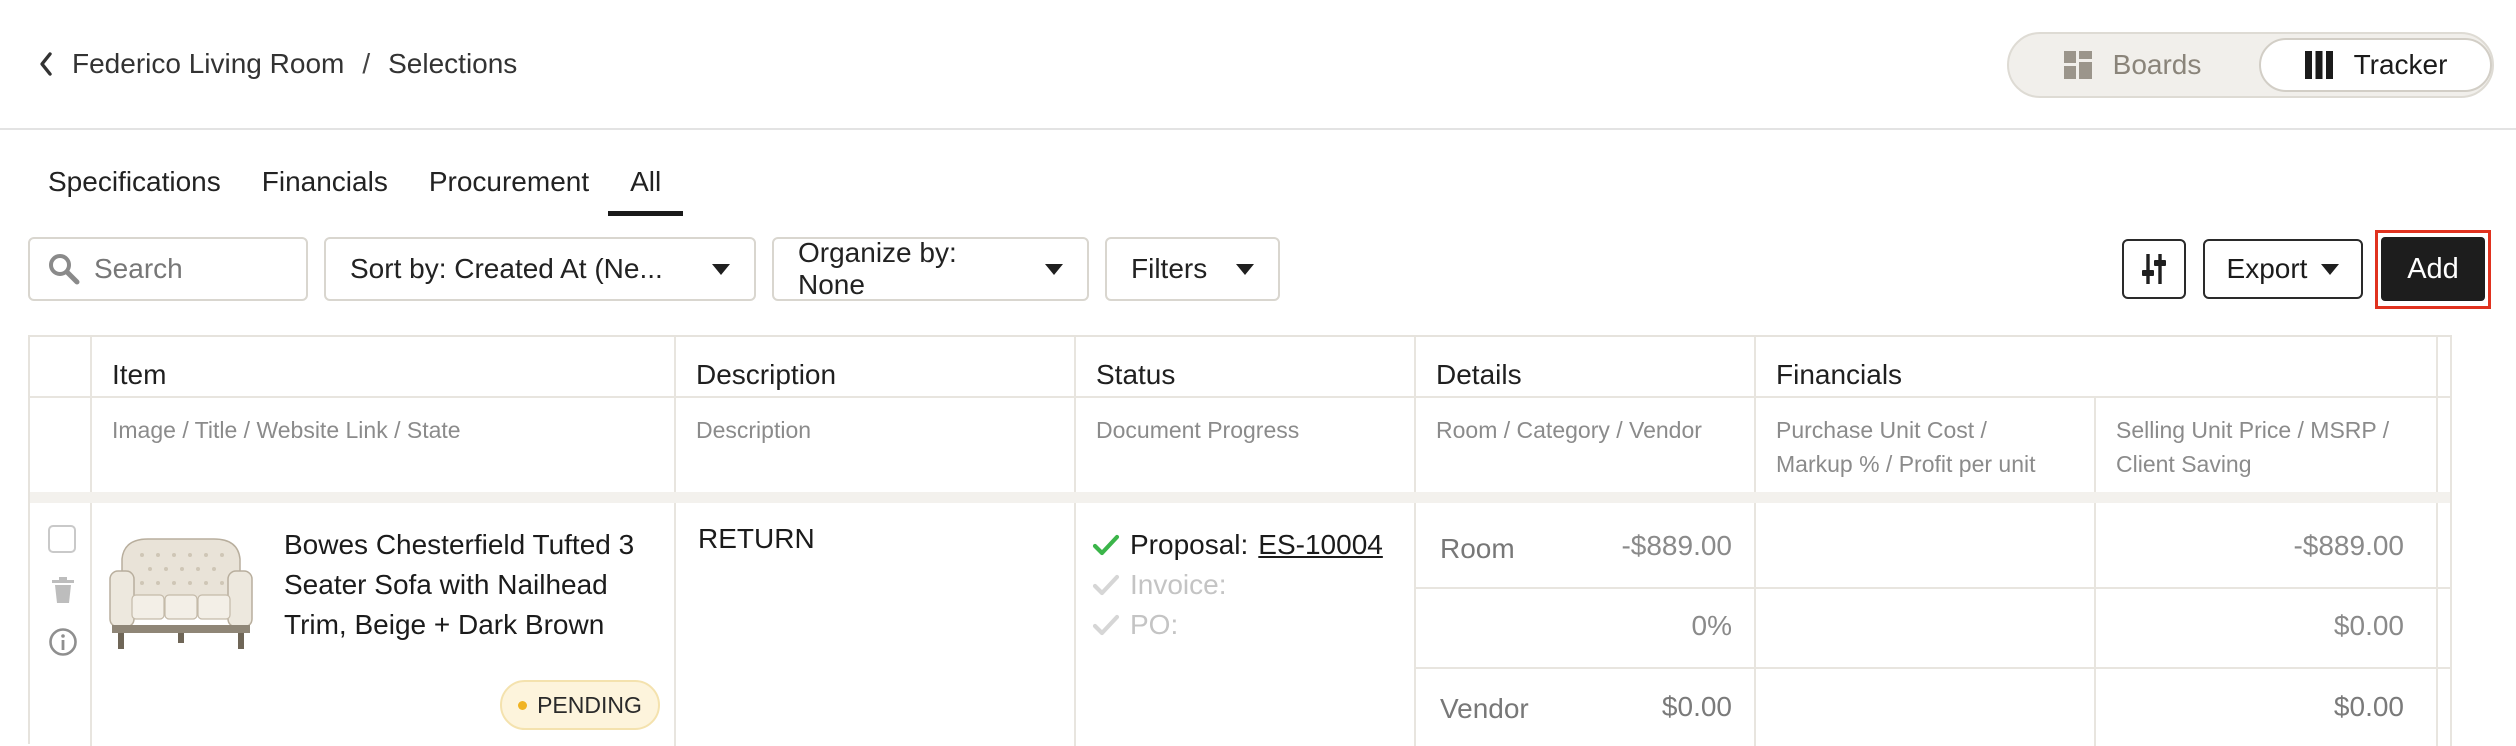  I want to click on subheader-details: Room / Category / Vendor, so click(1569, 430).